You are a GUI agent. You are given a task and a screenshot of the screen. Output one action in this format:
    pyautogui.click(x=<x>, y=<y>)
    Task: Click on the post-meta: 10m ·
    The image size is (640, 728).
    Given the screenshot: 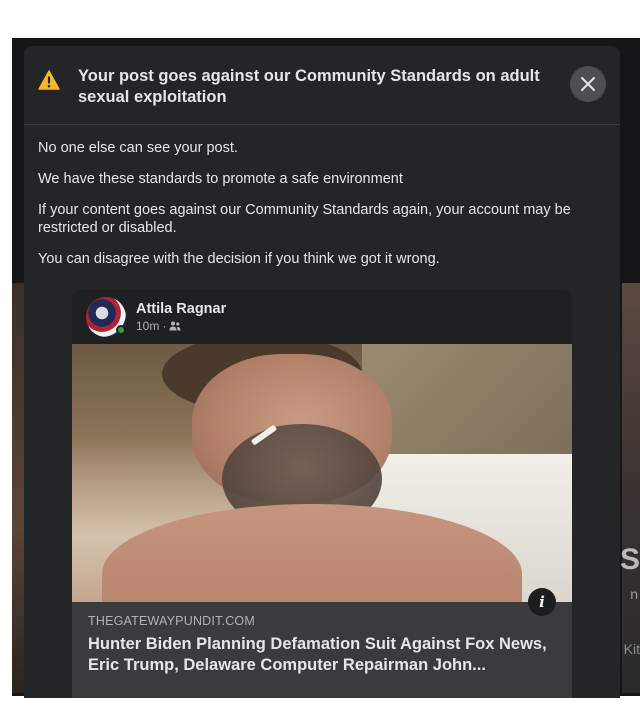 What is the action you would take?
    pyautogui.click(x=181, y=326)
    